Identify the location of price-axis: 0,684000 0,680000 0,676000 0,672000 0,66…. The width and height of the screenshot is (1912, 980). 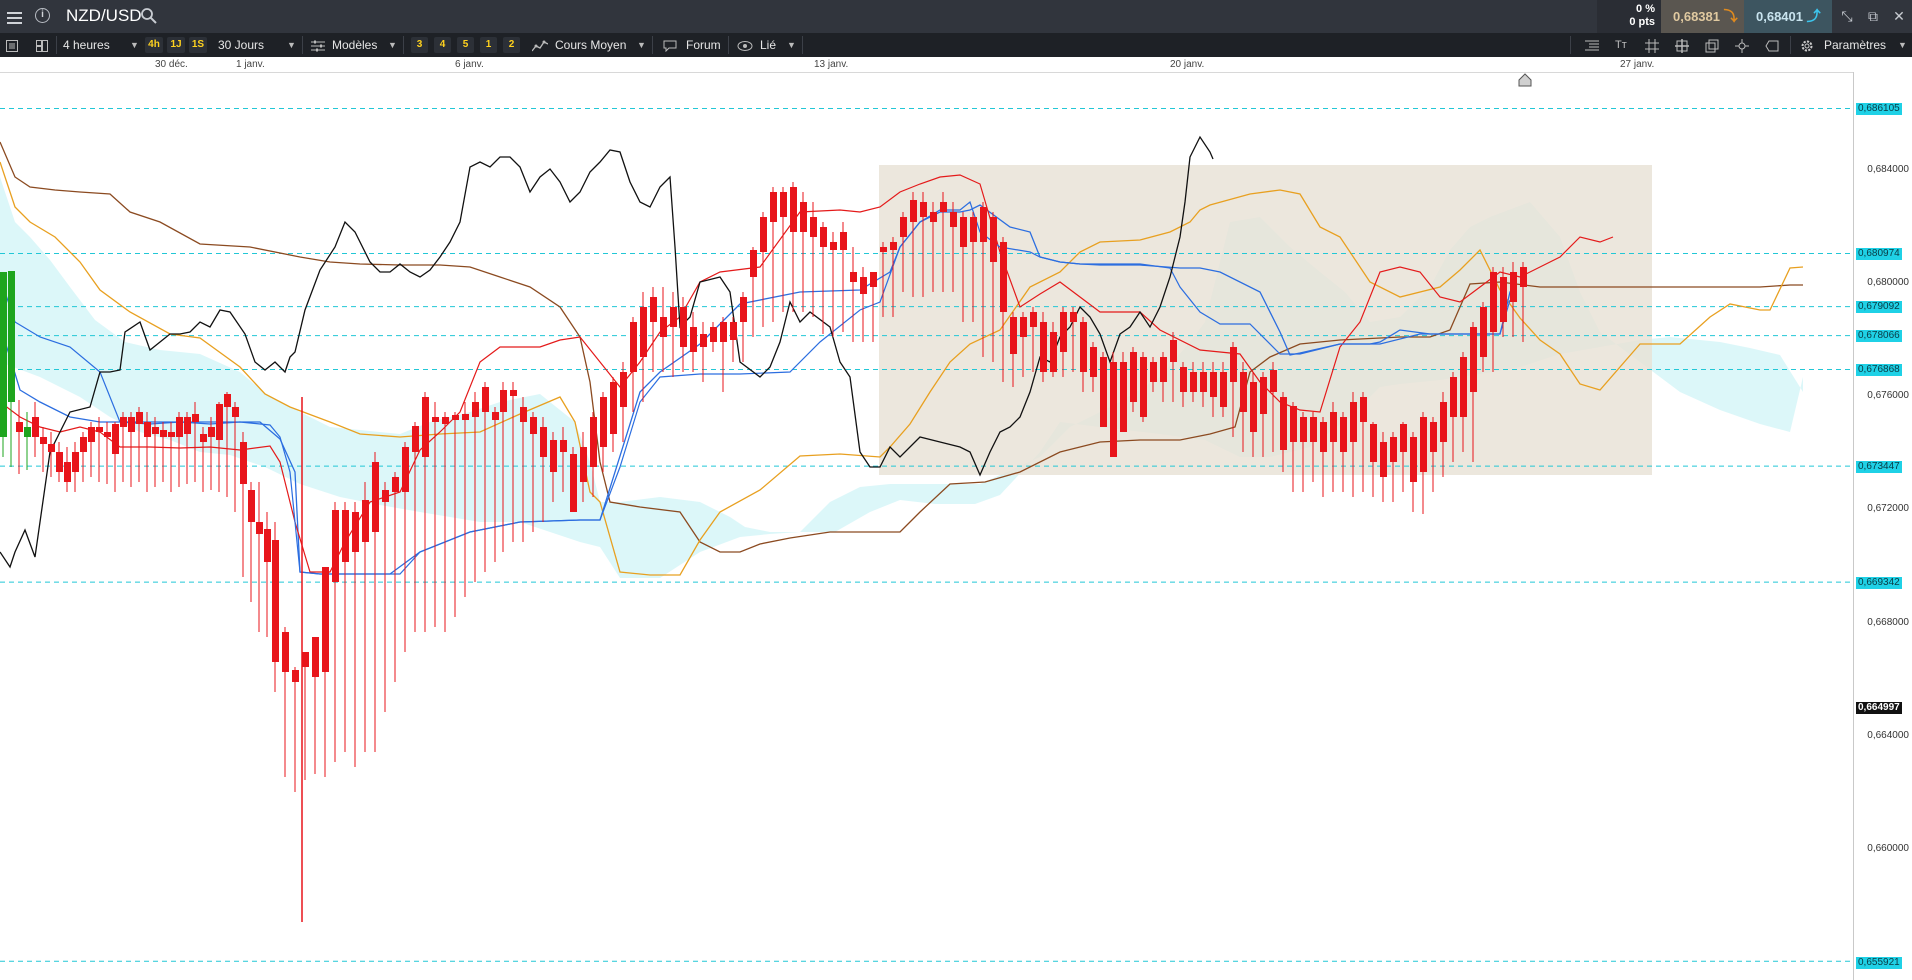
(1882, 526).